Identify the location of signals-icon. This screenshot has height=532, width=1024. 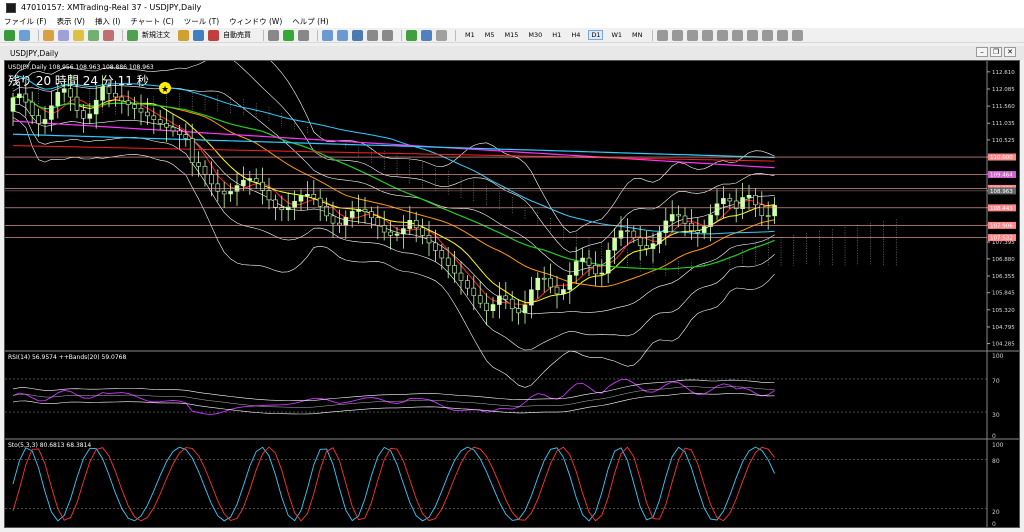
(198, 35).